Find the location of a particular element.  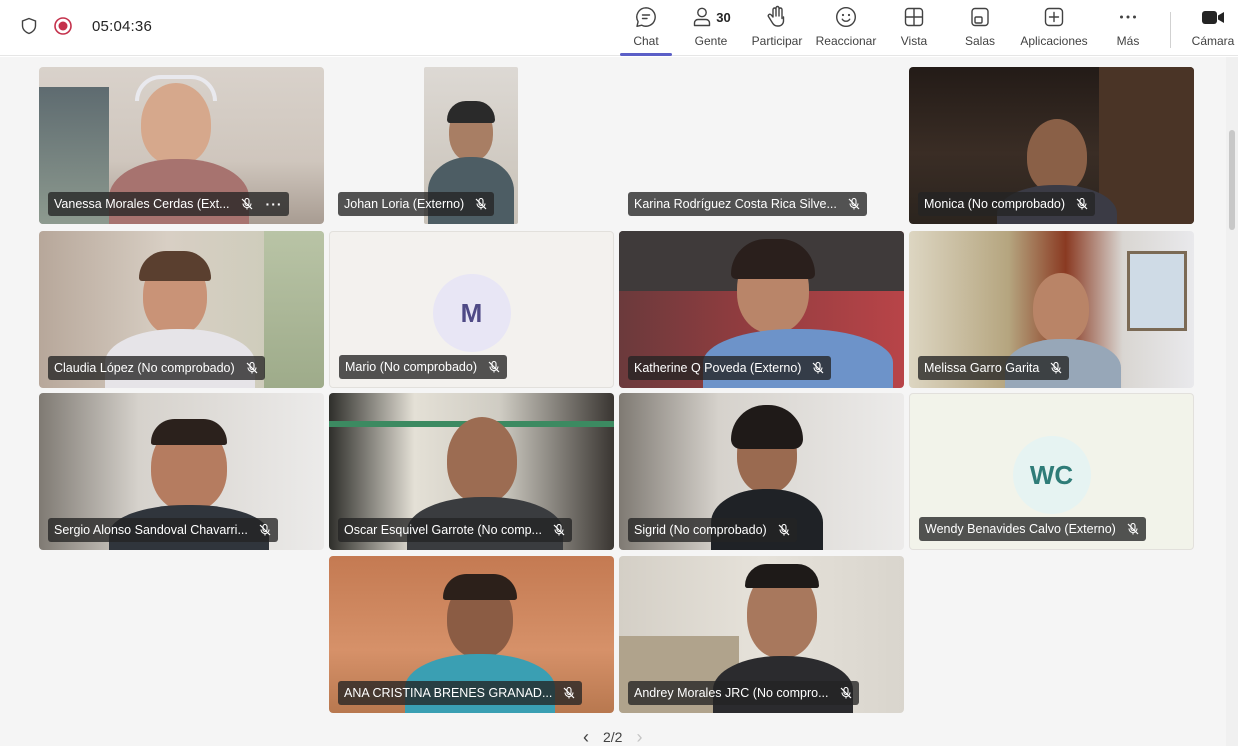

chat-icon is located at coordinates (646, 17).